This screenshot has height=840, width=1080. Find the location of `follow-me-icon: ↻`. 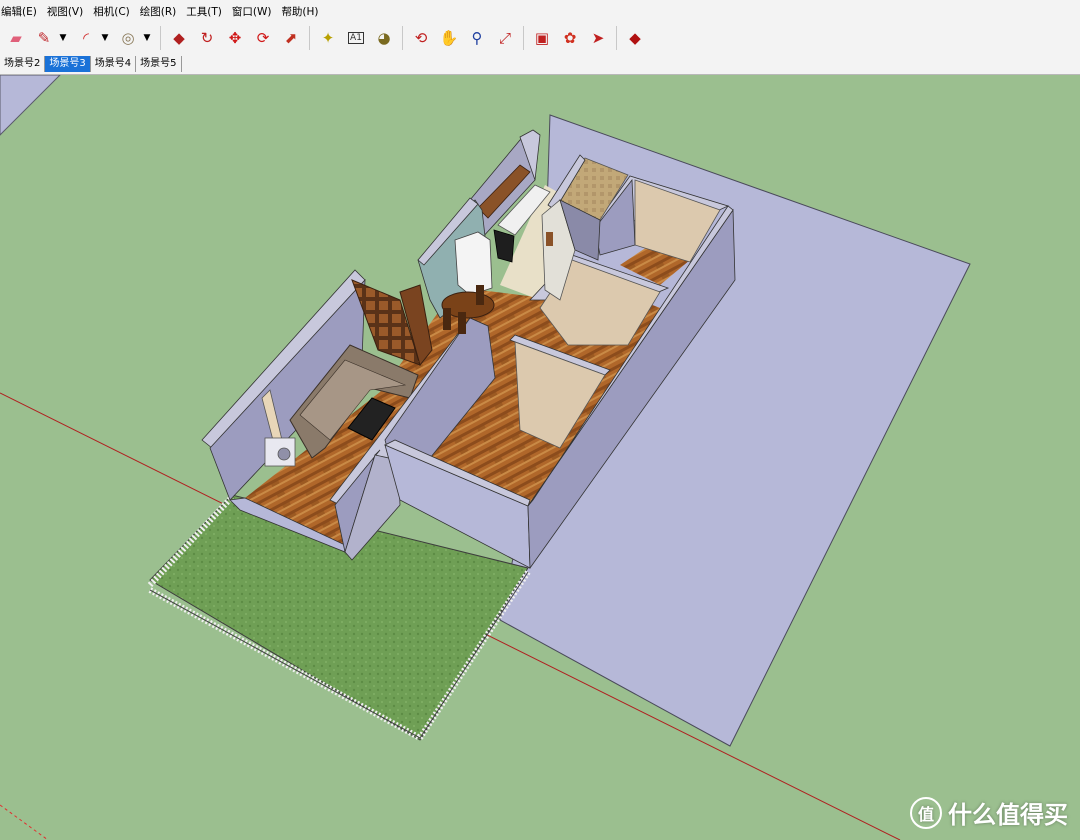

follow-me-icon: ↻ is located at coordinates (207, 38).